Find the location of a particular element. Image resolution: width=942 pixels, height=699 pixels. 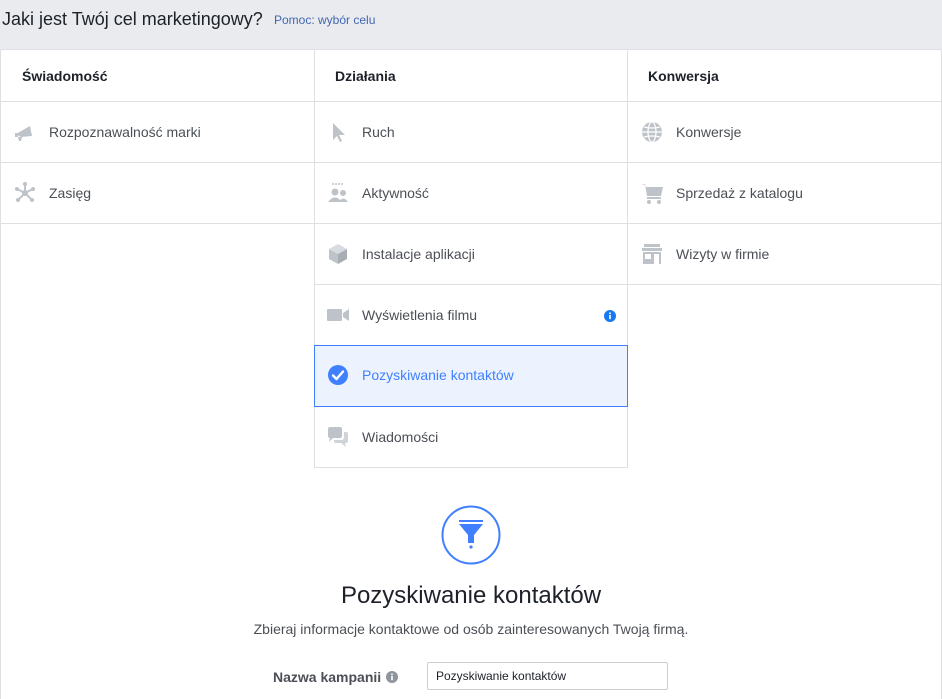

video-camera-icon is located at coordinates (338, 315).